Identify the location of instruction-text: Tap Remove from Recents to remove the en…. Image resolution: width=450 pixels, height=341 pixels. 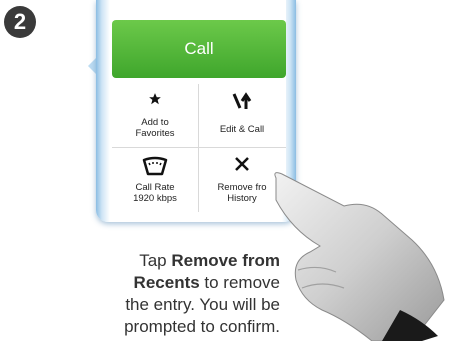
(160, 294).